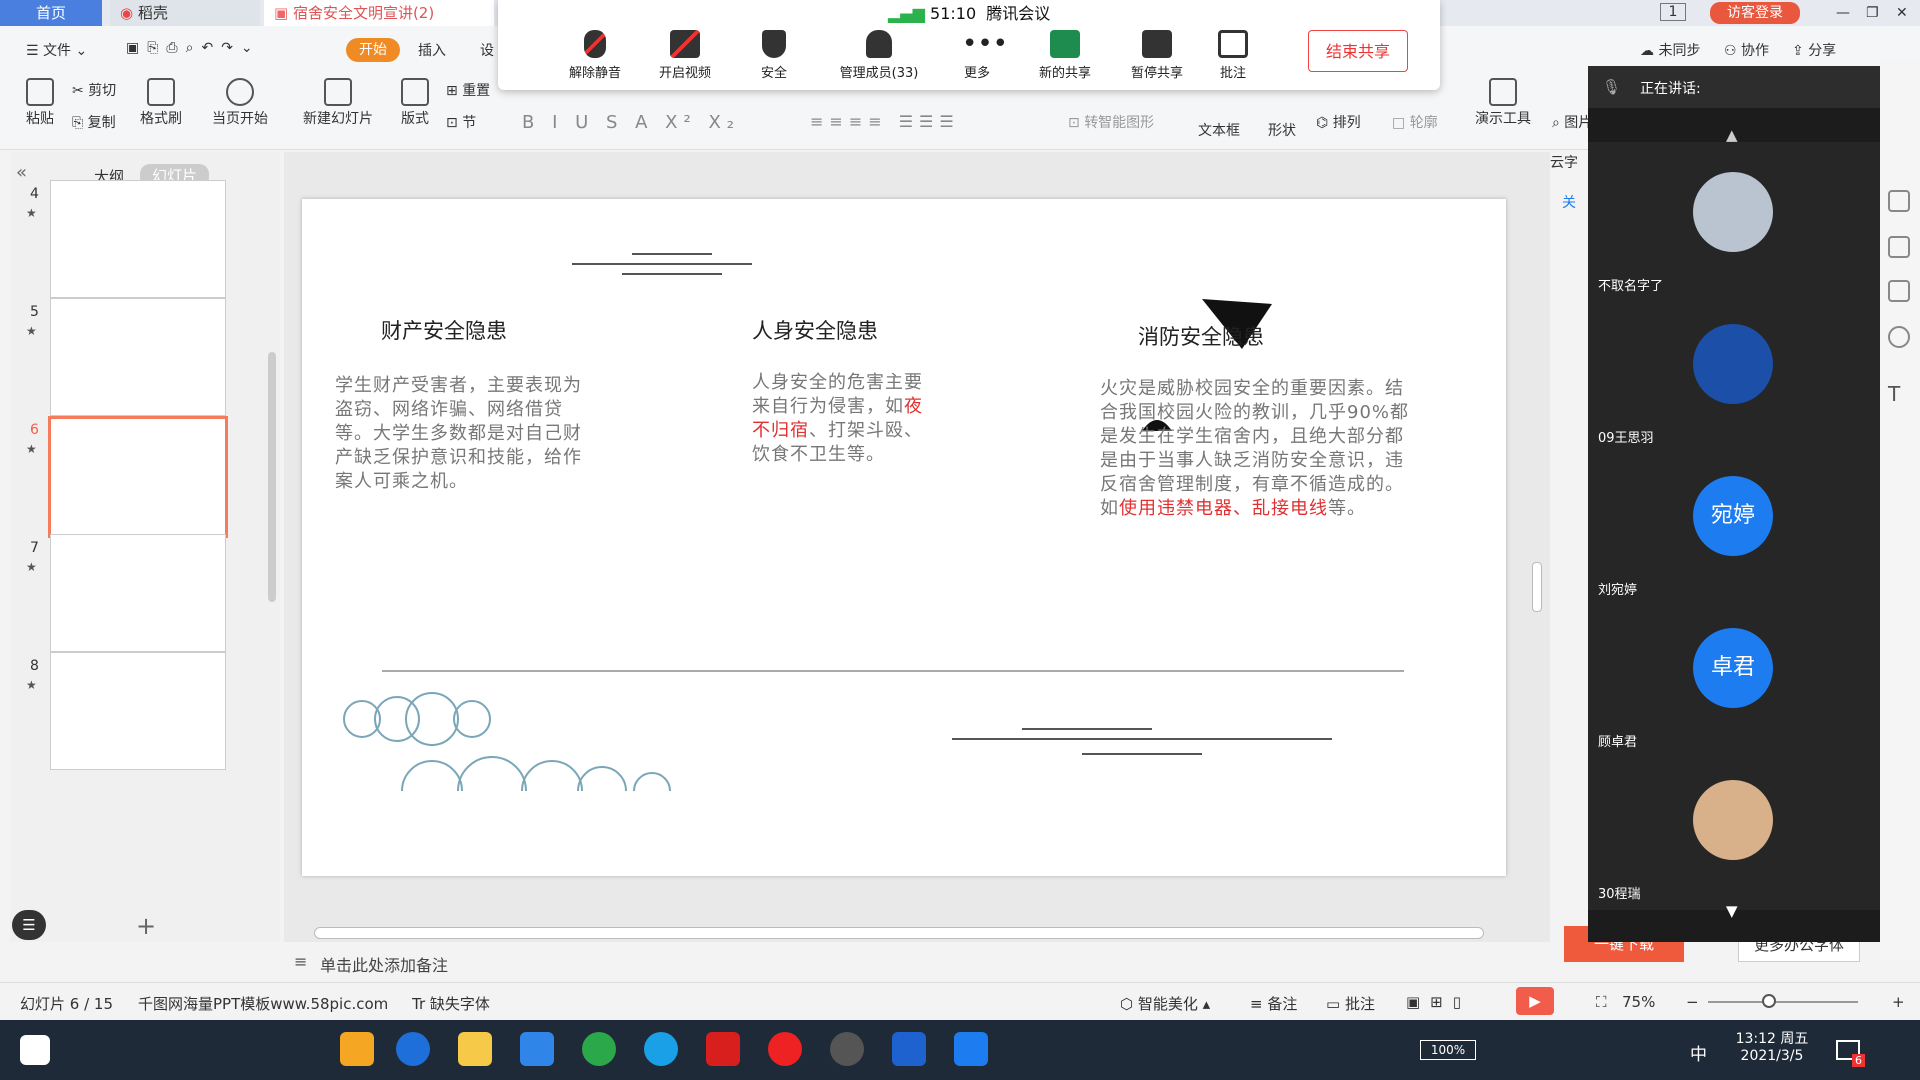 The width and height of the screenshot is (1920, 1080). Describe the element at coordinates (1698, 1052) in the screenshot. I see `ime-indicator: 中` at that location.